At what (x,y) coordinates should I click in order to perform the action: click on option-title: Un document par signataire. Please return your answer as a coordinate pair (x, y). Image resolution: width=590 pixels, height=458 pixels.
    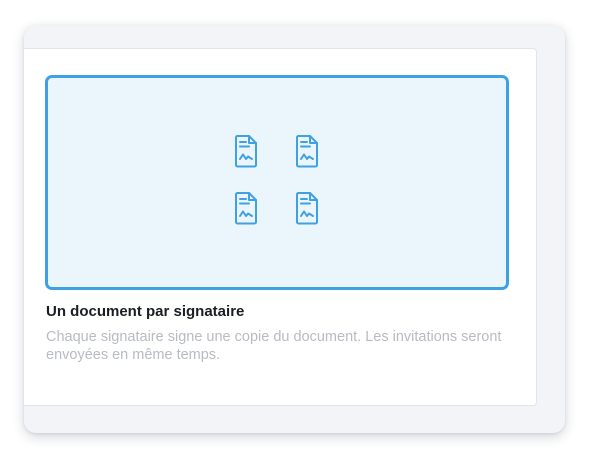
    Looking at the image, I should click on (145, 311).